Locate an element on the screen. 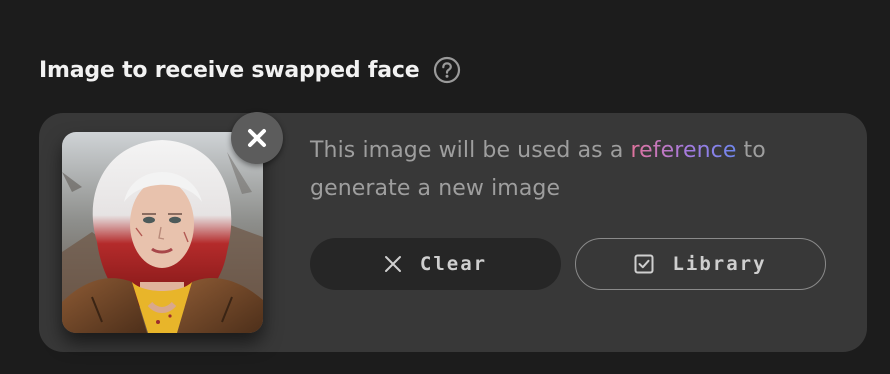  library-button: Library is located at coordinates (700, 264).